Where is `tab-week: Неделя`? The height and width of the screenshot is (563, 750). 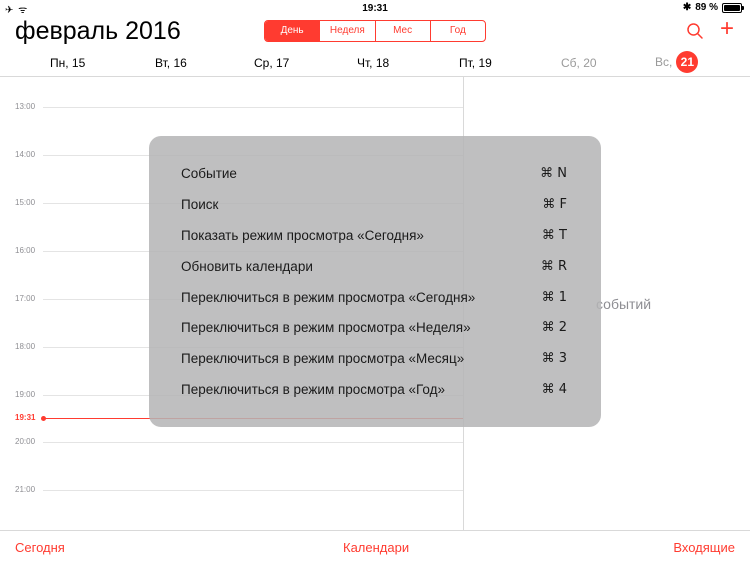 tab-week: Неделя is located at coordinates (346, 31).